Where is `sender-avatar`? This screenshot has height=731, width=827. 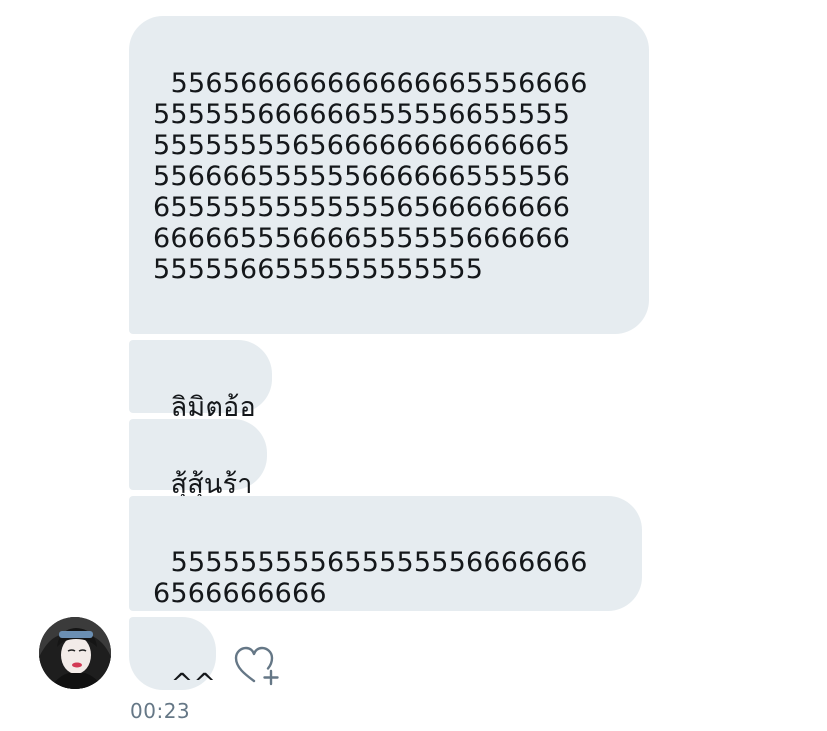 sender-avatar is located at coordinates (75, 653).